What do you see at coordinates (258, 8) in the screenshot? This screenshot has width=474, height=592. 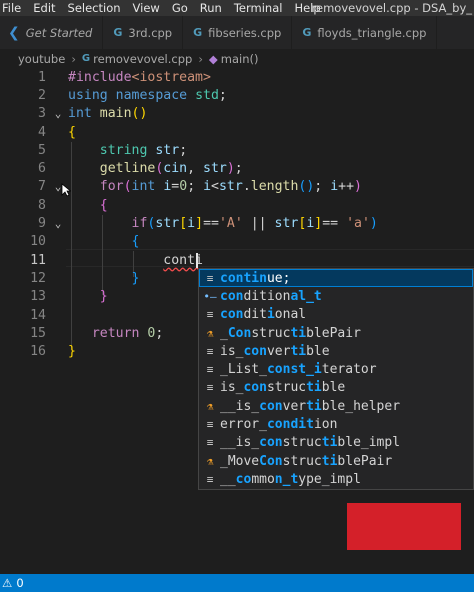 I see `menu-terminal: Terminal` at bounding box center [258, 8].